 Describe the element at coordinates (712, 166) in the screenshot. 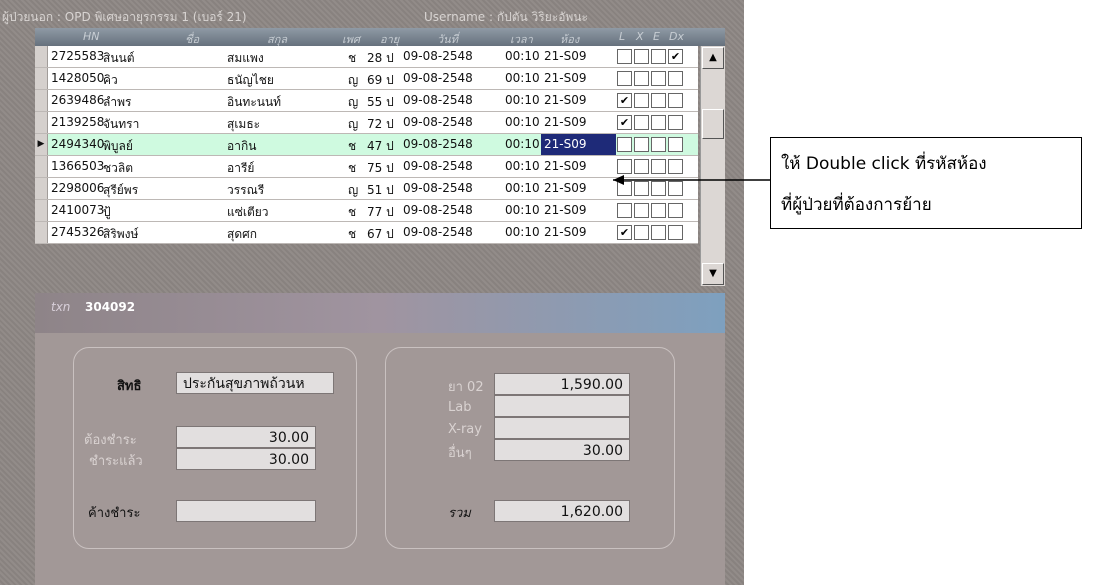

I see `grid-scrollbar: ▲ ▼` at that location.